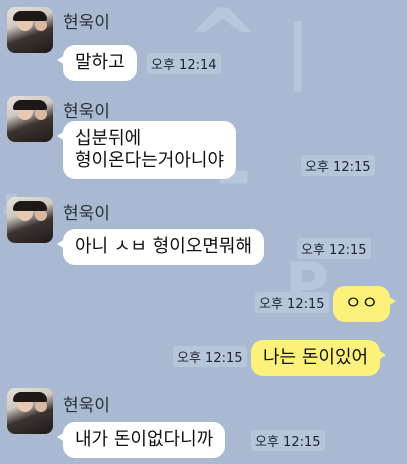  I want to click on message-bubble: 아니 ㅅㅂ 형이오면뭐해, so click(160, 247).